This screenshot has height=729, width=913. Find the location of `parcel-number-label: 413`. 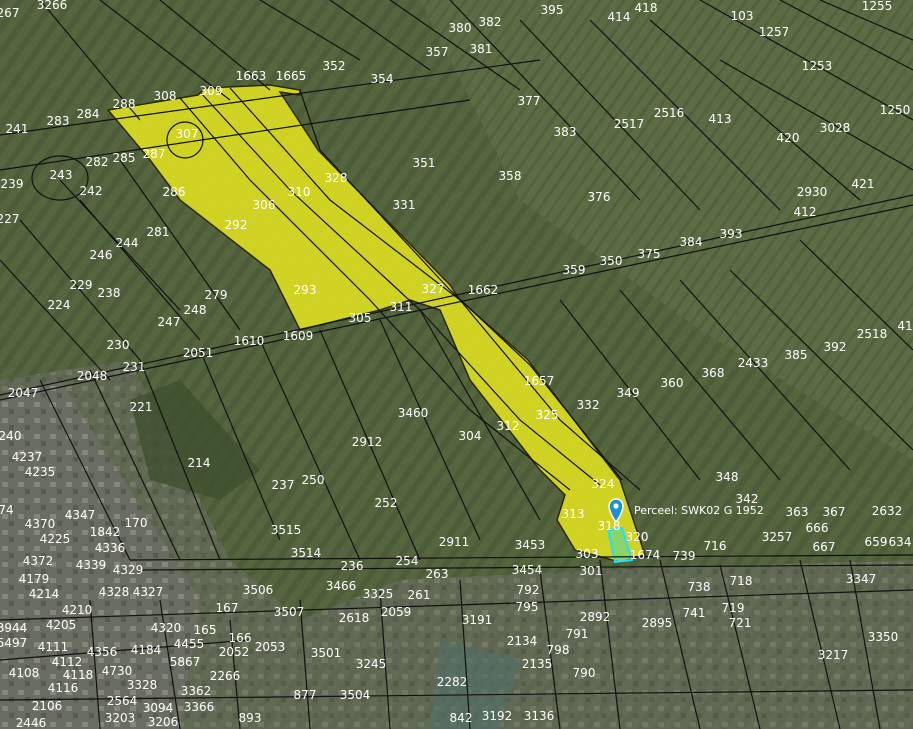

parcel-number-label: 413 is located at coordinates (720, 119).